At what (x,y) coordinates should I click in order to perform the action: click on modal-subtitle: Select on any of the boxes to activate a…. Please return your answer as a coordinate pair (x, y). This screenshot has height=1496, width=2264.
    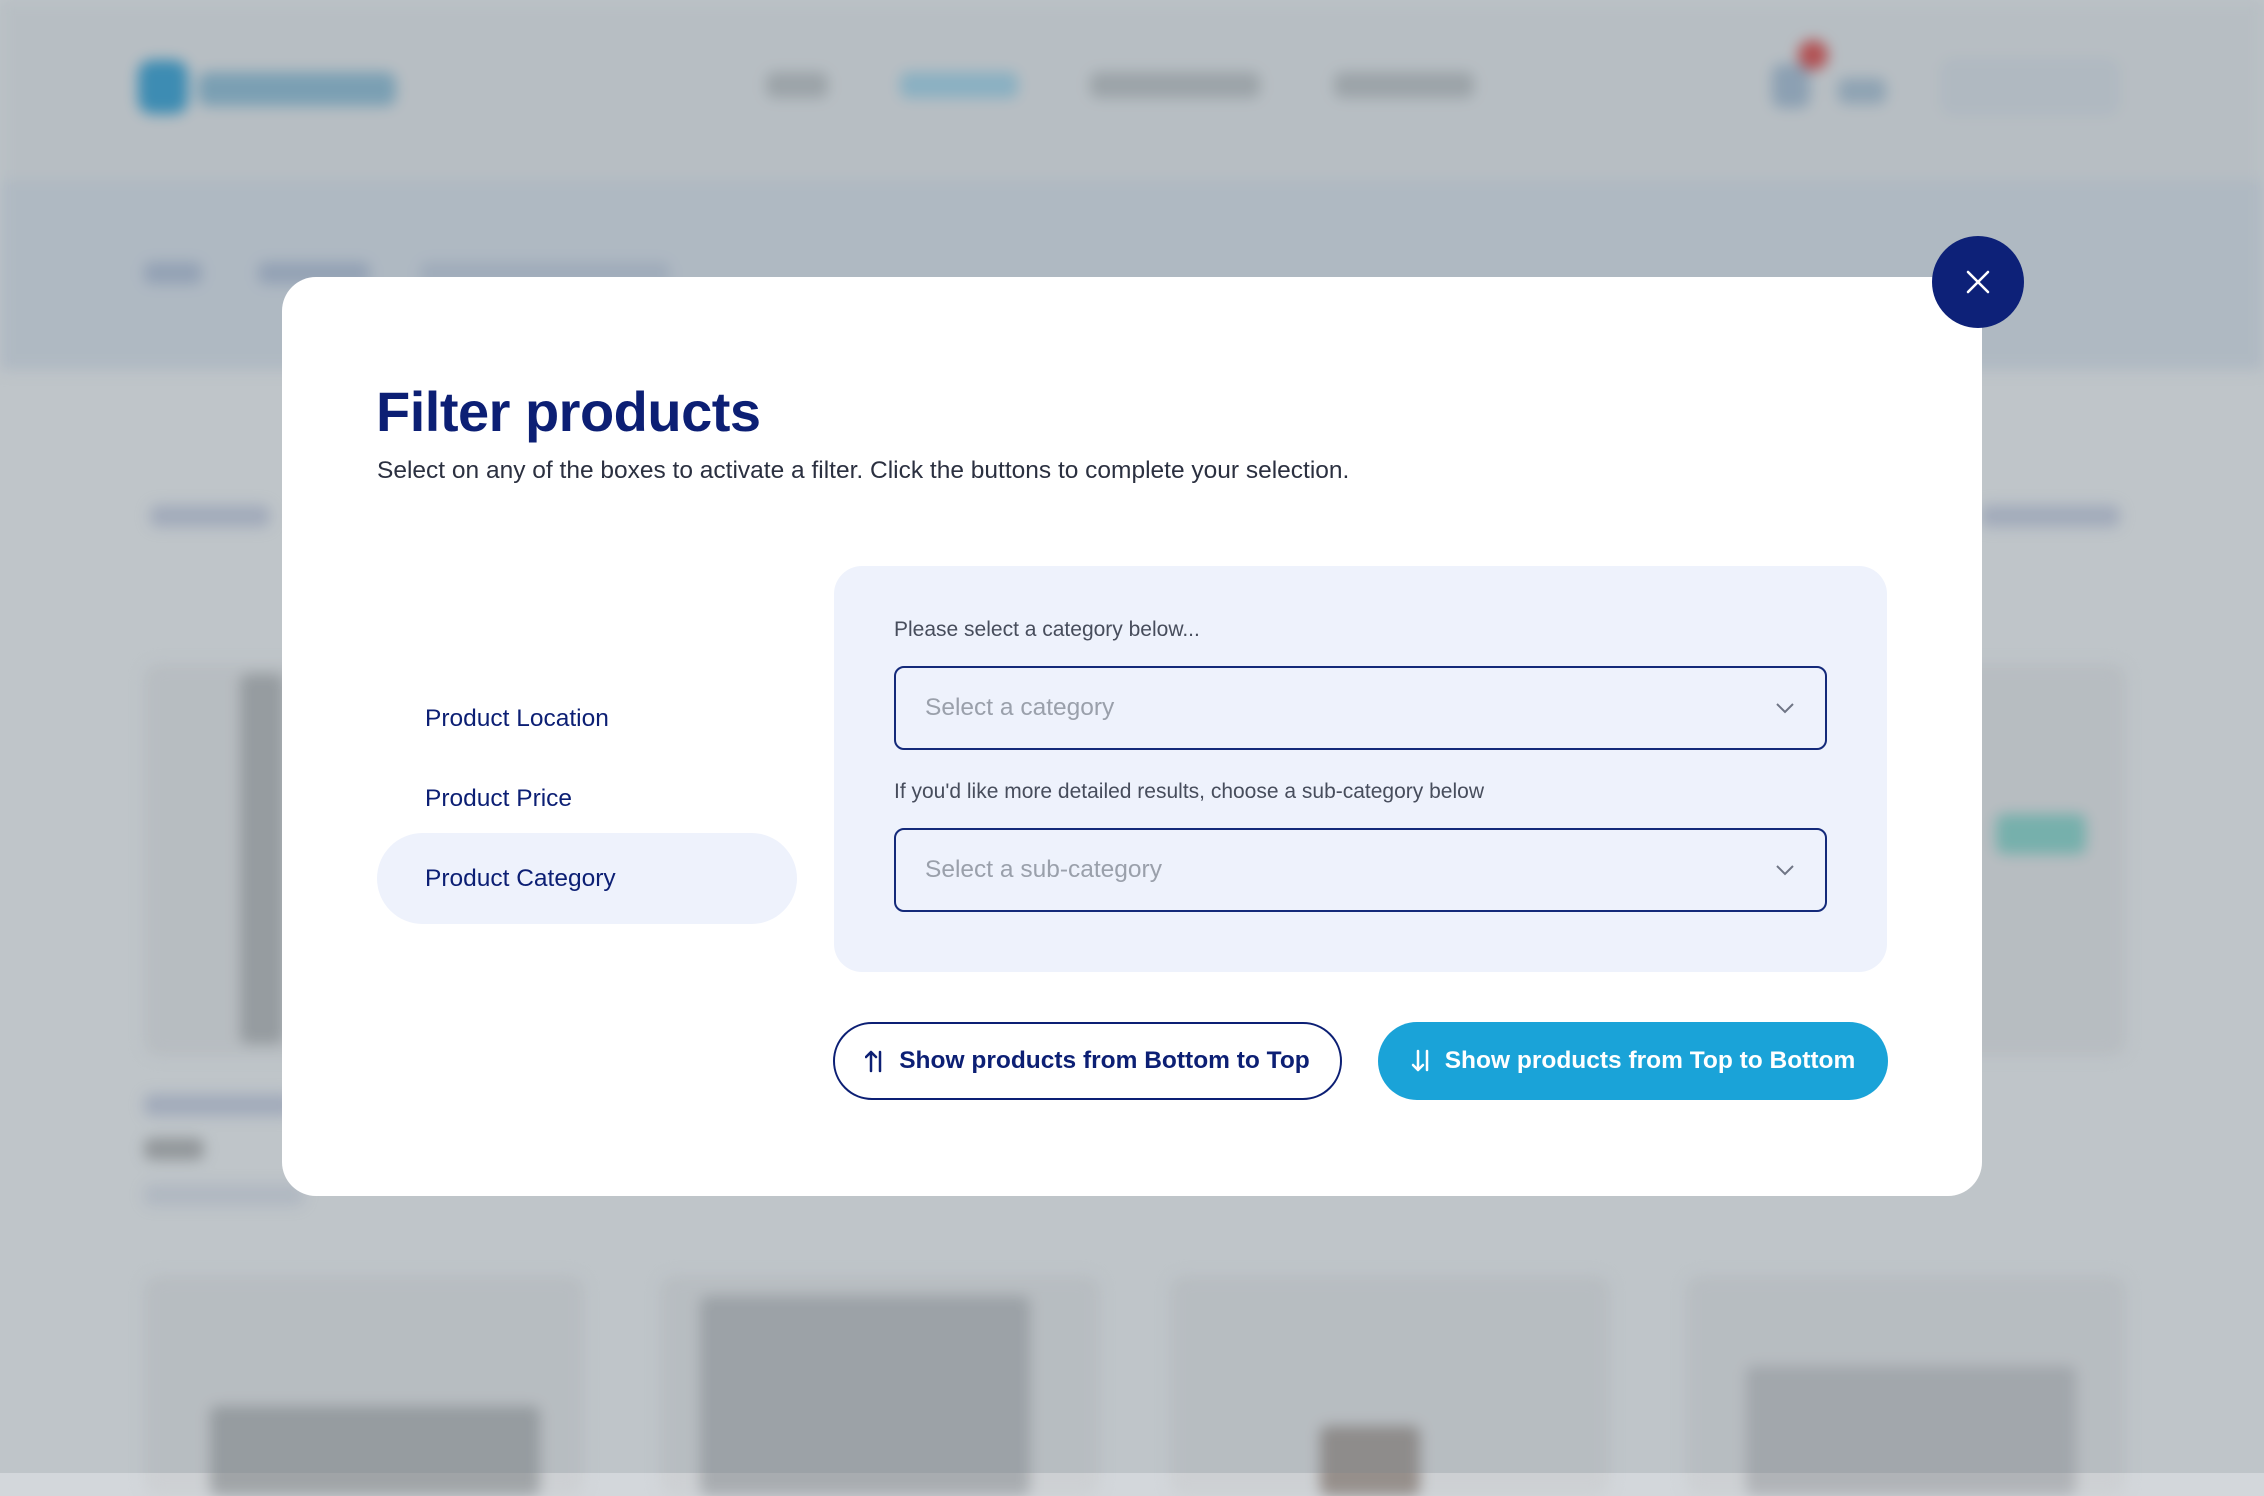
    Looking at the image, I should click on (863, 470).